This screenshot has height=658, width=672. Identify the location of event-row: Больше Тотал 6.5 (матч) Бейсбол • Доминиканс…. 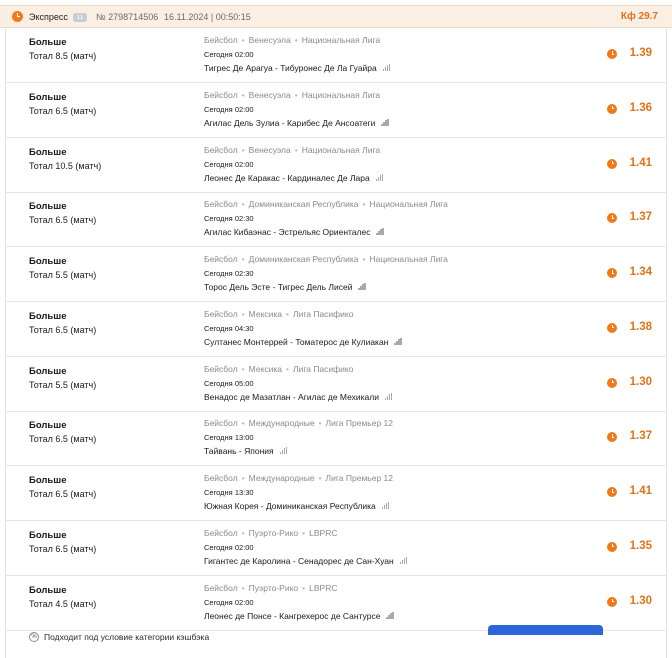
(336, 220).